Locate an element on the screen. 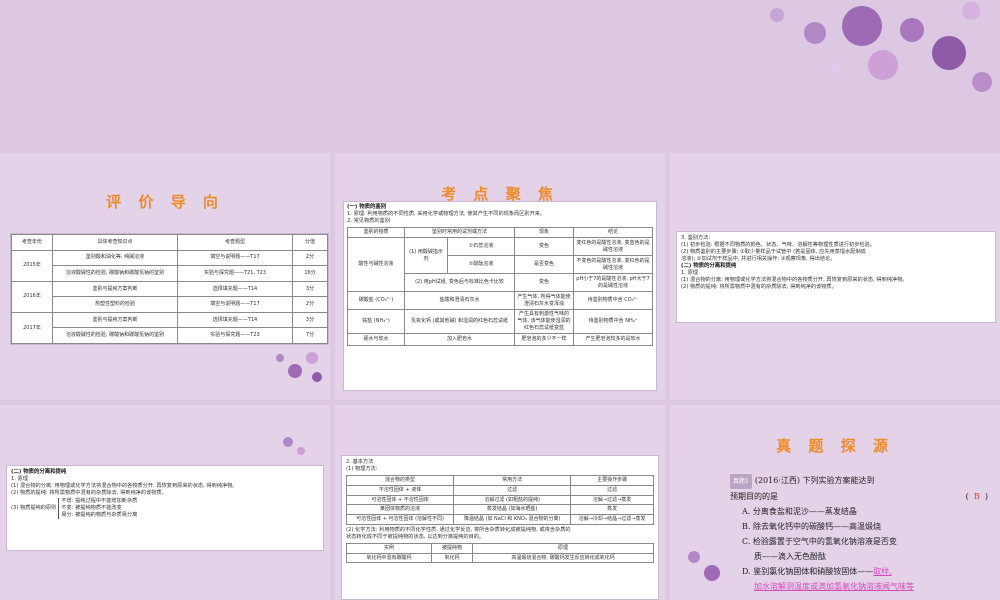 This screenshot has width=1000, height=600. option-d: D. 鉴别氯化钠固体和硝酸铵固体——取样, is located at coordinates (864, 571).